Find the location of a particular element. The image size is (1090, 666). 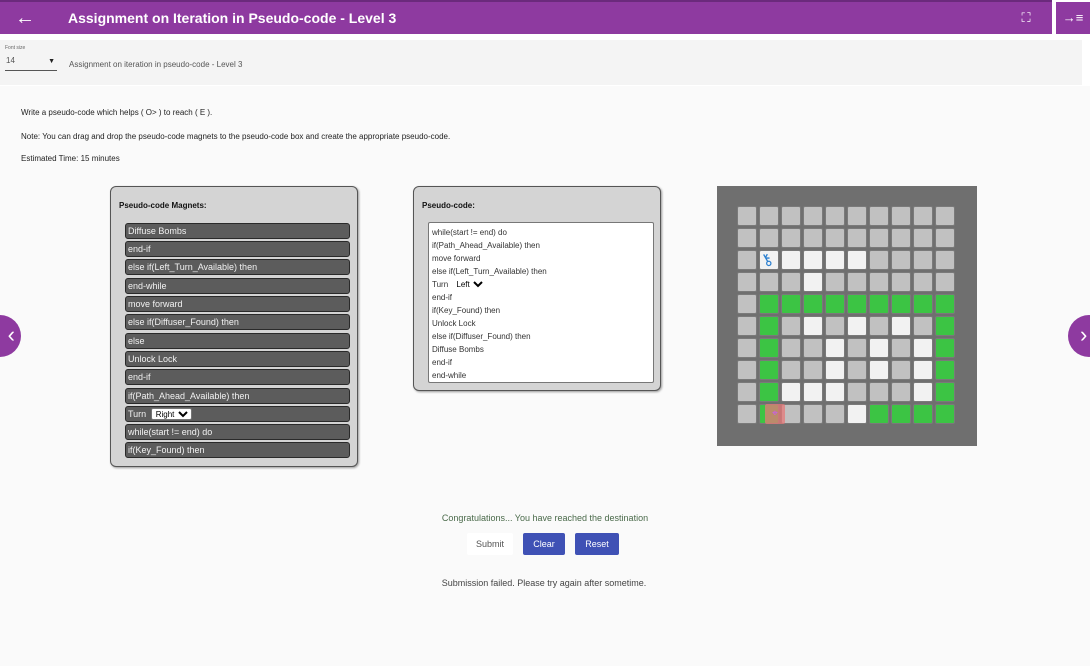

magnet-unlock-lock: Unlock Lock is located at coordinates (237, 359).